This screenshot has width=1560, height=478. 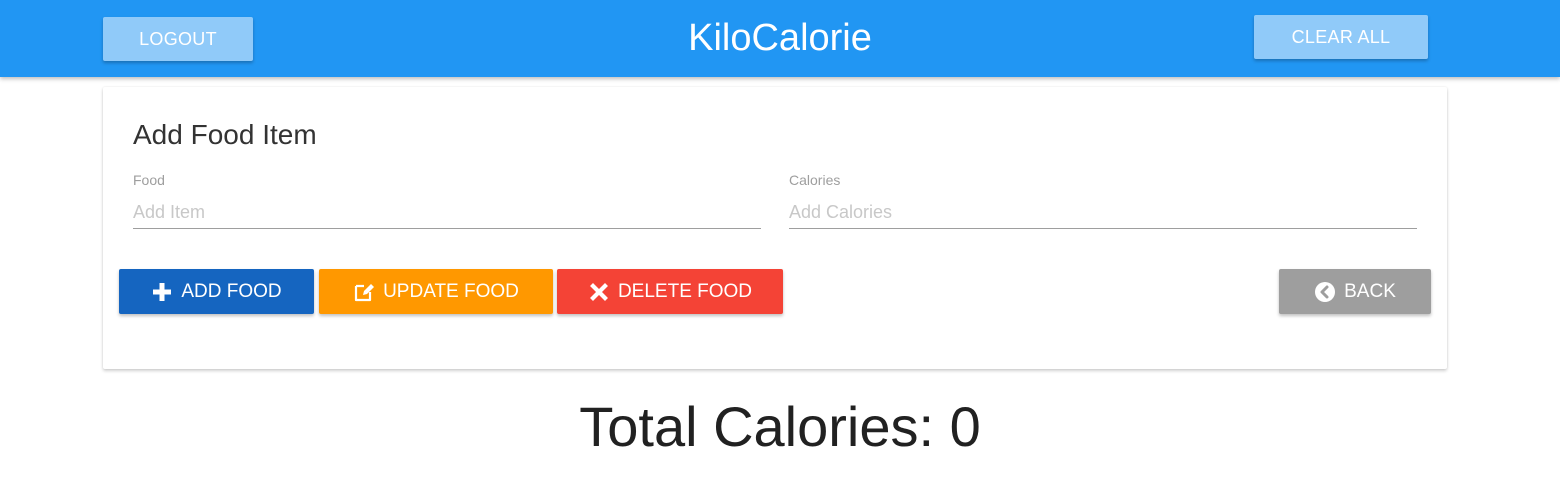 I want to click on plus-icon, so click(x=162, y=292).